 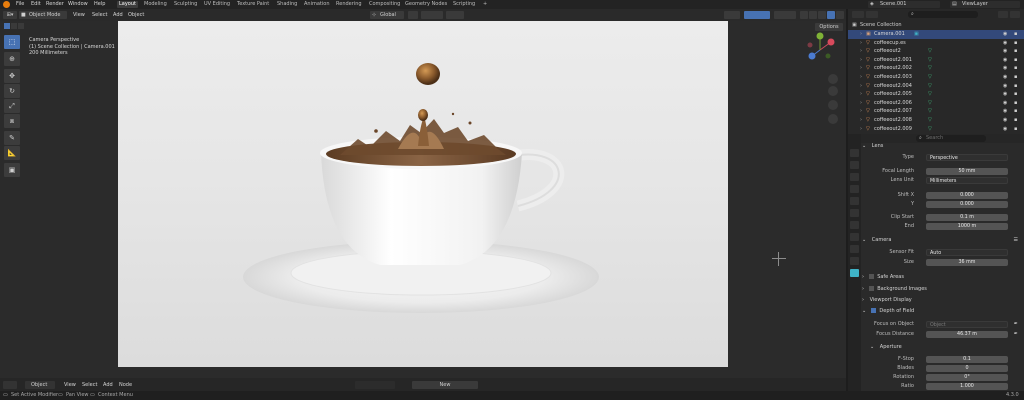 I want to click on scene-tab-icon, so click(x=854, y=201).